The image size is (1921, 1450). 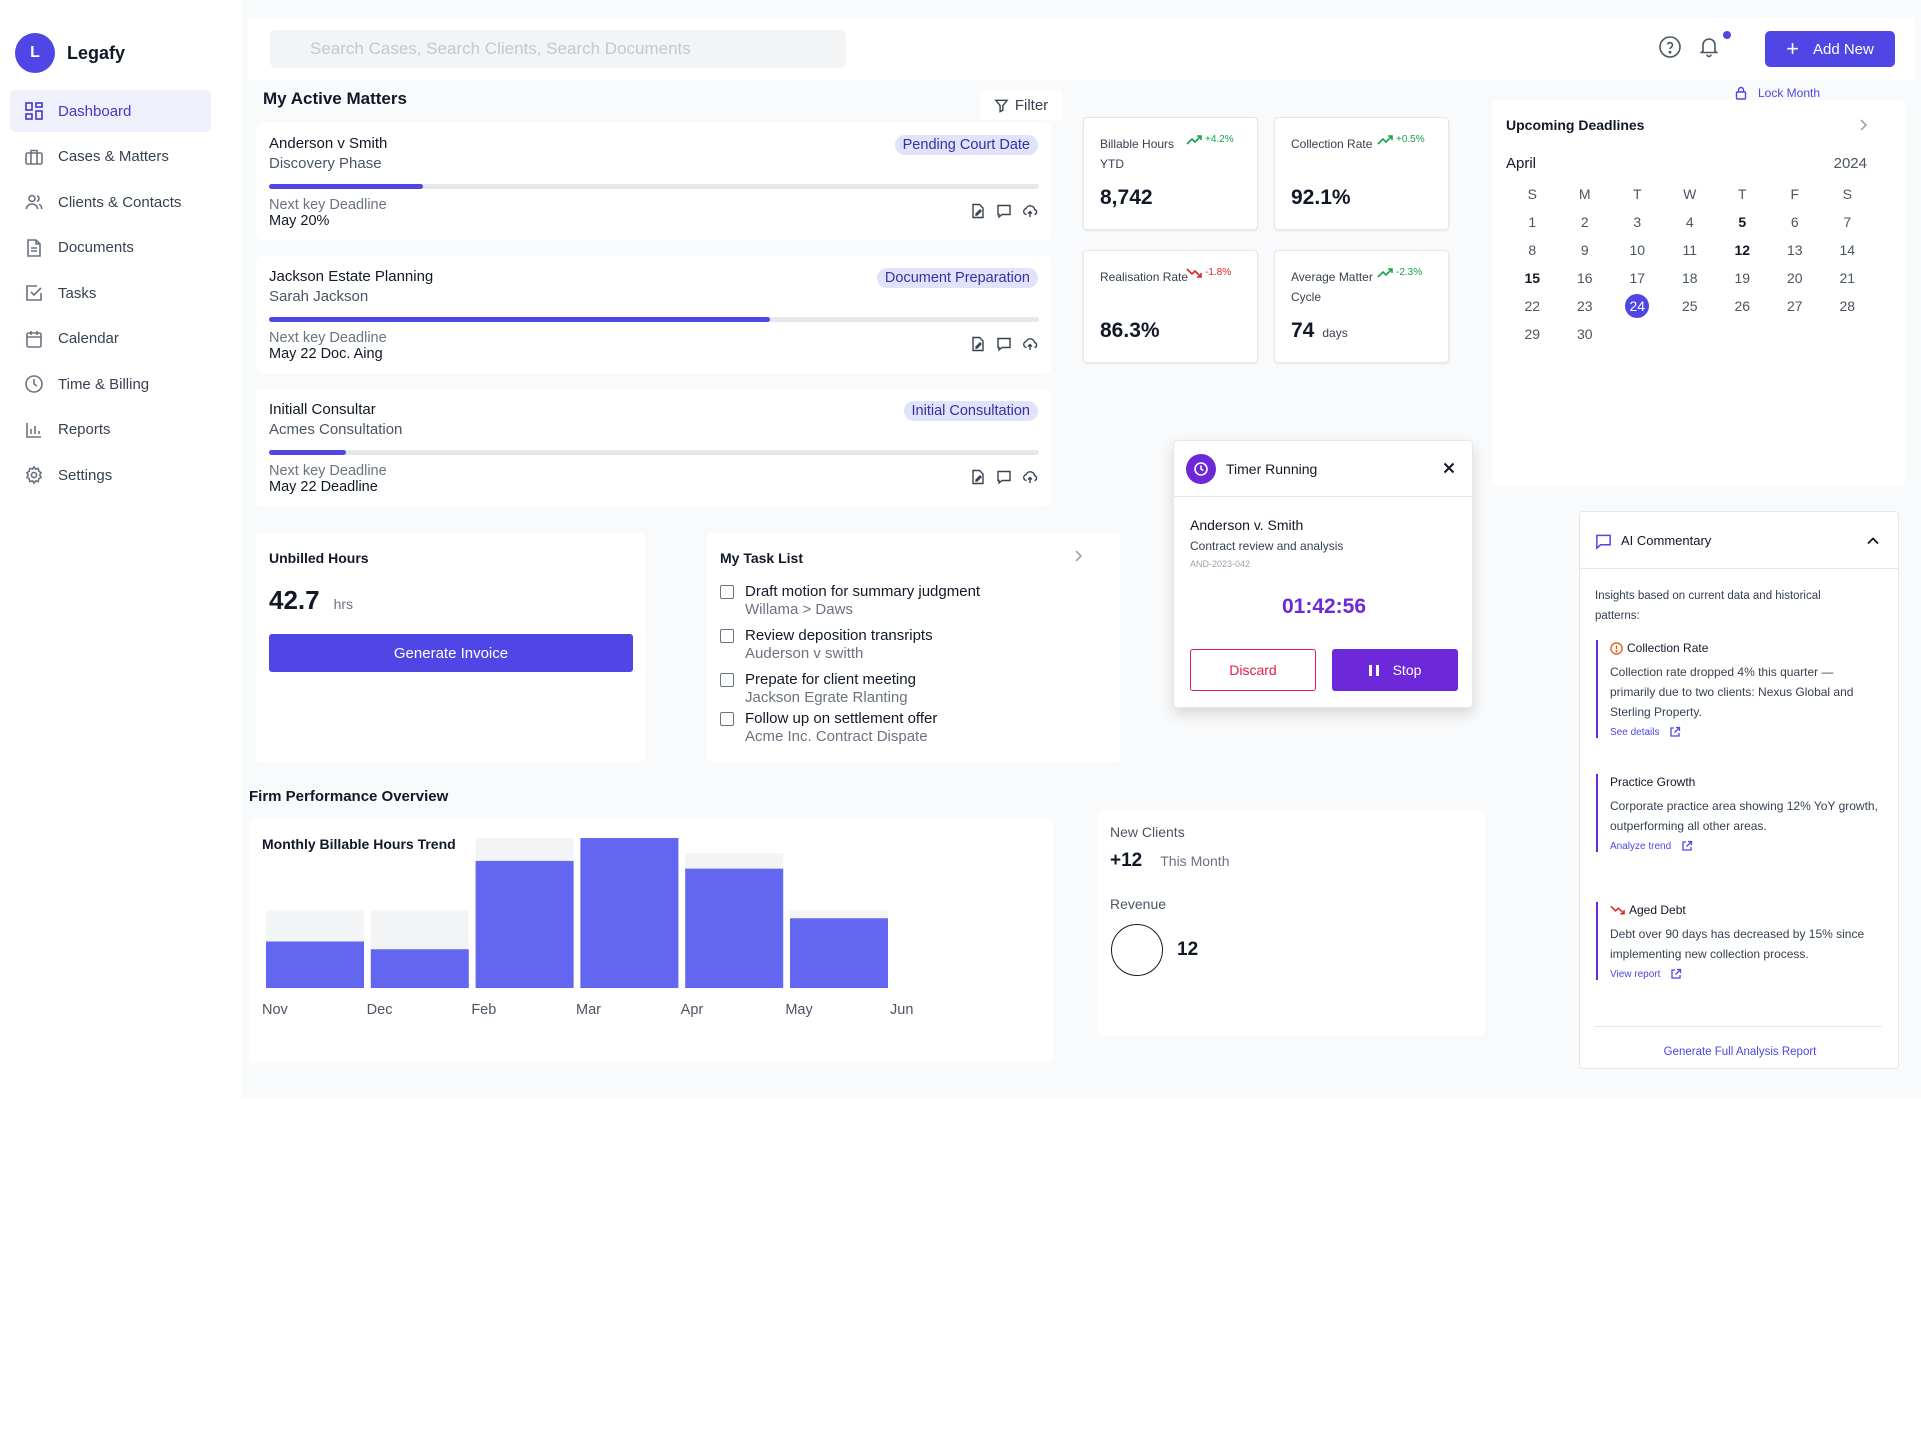 I want to click on weekday-header: S, so click(x=1847, y=194).